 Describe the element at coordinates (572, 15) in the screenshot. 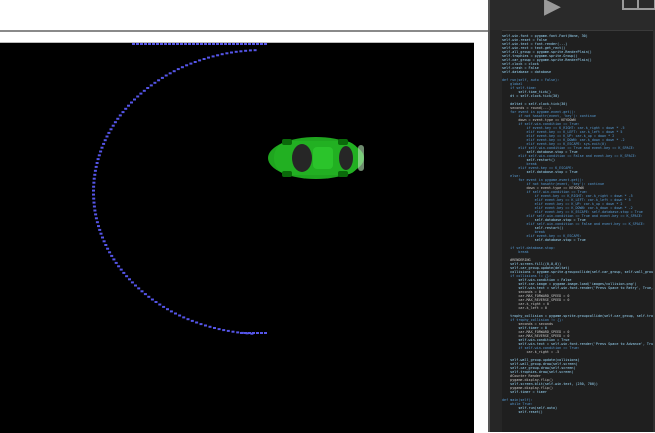

I see `editor-toolbar: ▶` at that location.